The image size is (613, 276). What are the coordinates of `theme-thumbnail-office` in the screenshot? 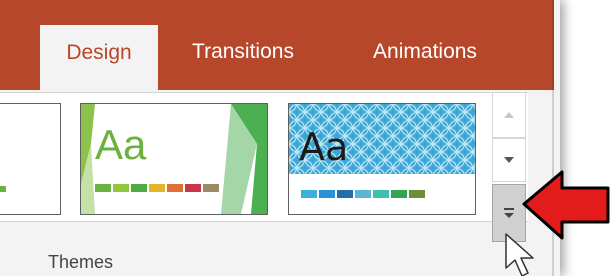 It's located at (30, 159).